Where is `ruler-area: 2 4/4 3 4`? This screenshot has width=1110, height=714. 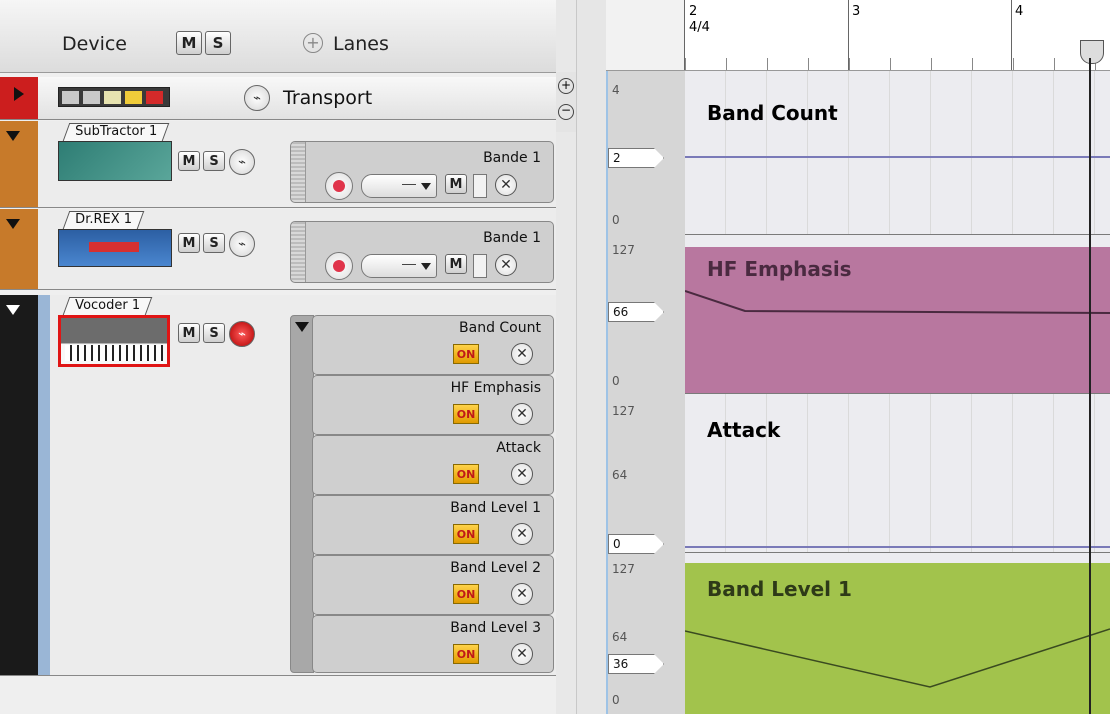 ruler-area: 2 4/4 3 4 is located at coordinates (858, 35).